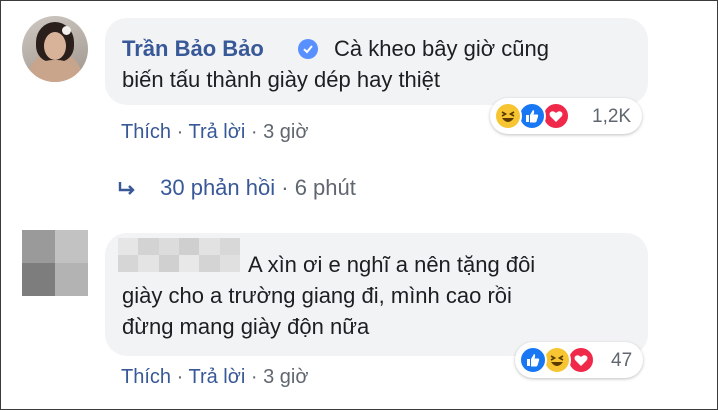 This screenshot has width=718, height=410. Describe the element at coordinates (126, 188) in the screenshot. I see `reply-arrow-icon` at that location.